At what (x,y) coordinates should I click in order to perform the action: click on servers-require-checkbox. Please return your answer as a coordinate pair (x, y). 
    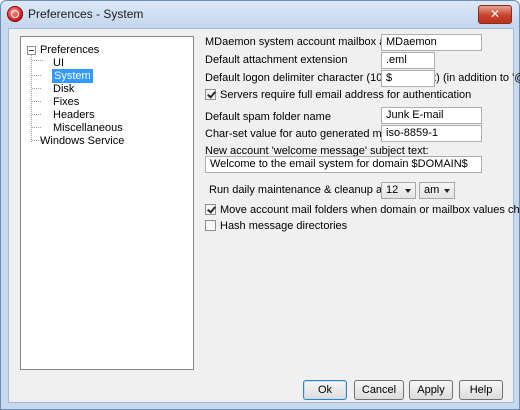
    Looking at the image, I should click on (210, 94).